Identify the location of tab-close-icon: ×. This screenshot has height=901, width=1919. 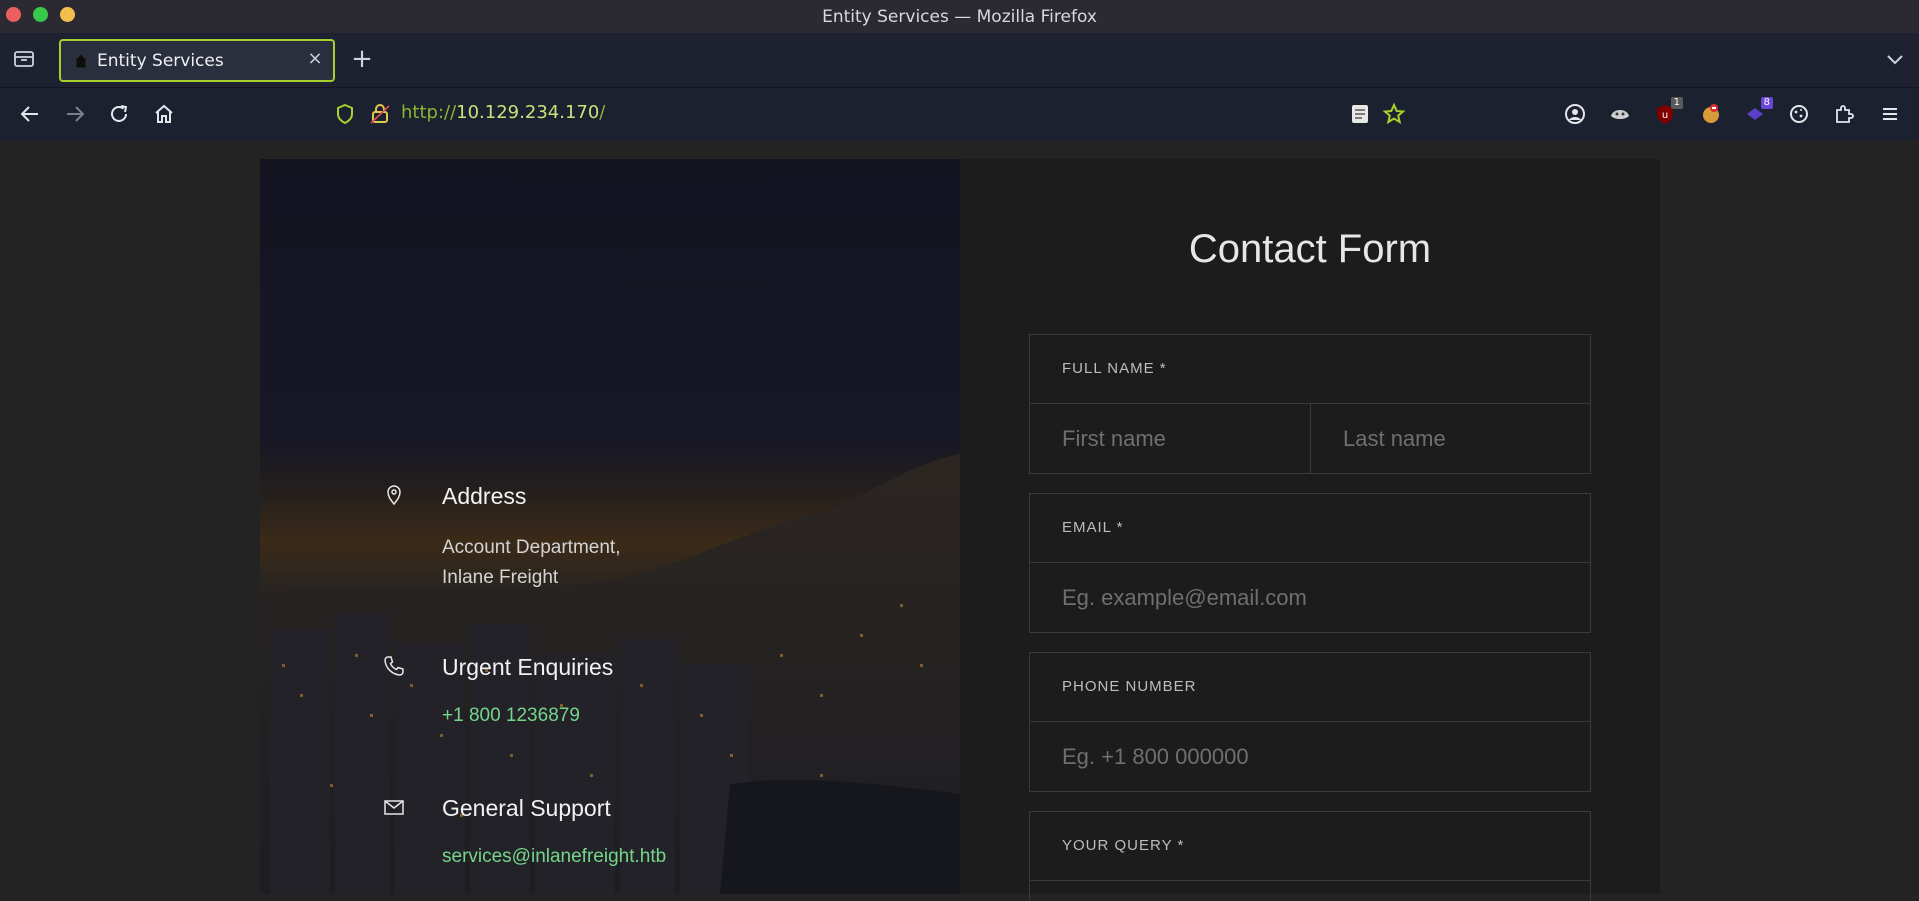
(315, 59).